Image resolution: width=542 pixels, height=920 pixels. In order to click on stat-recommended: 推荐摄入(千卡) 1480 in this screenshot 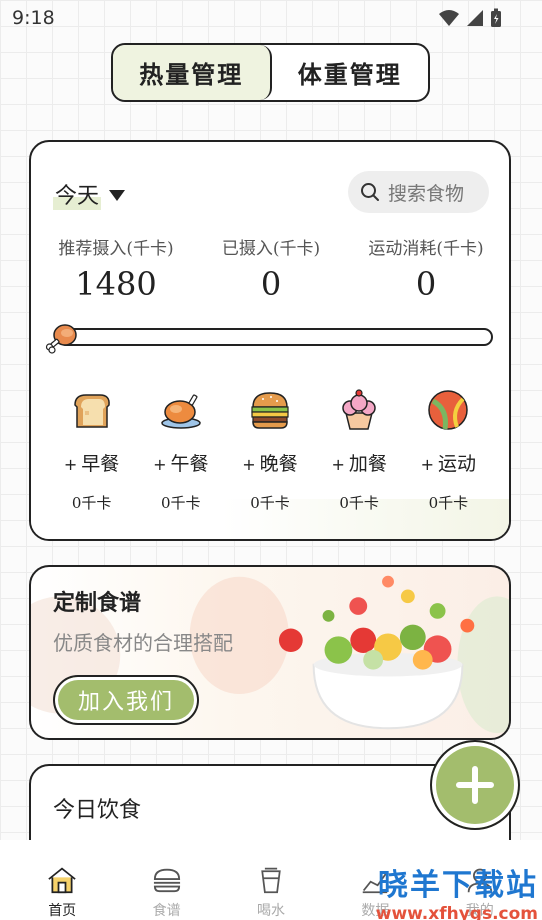, I will do `click(116, 268)`.